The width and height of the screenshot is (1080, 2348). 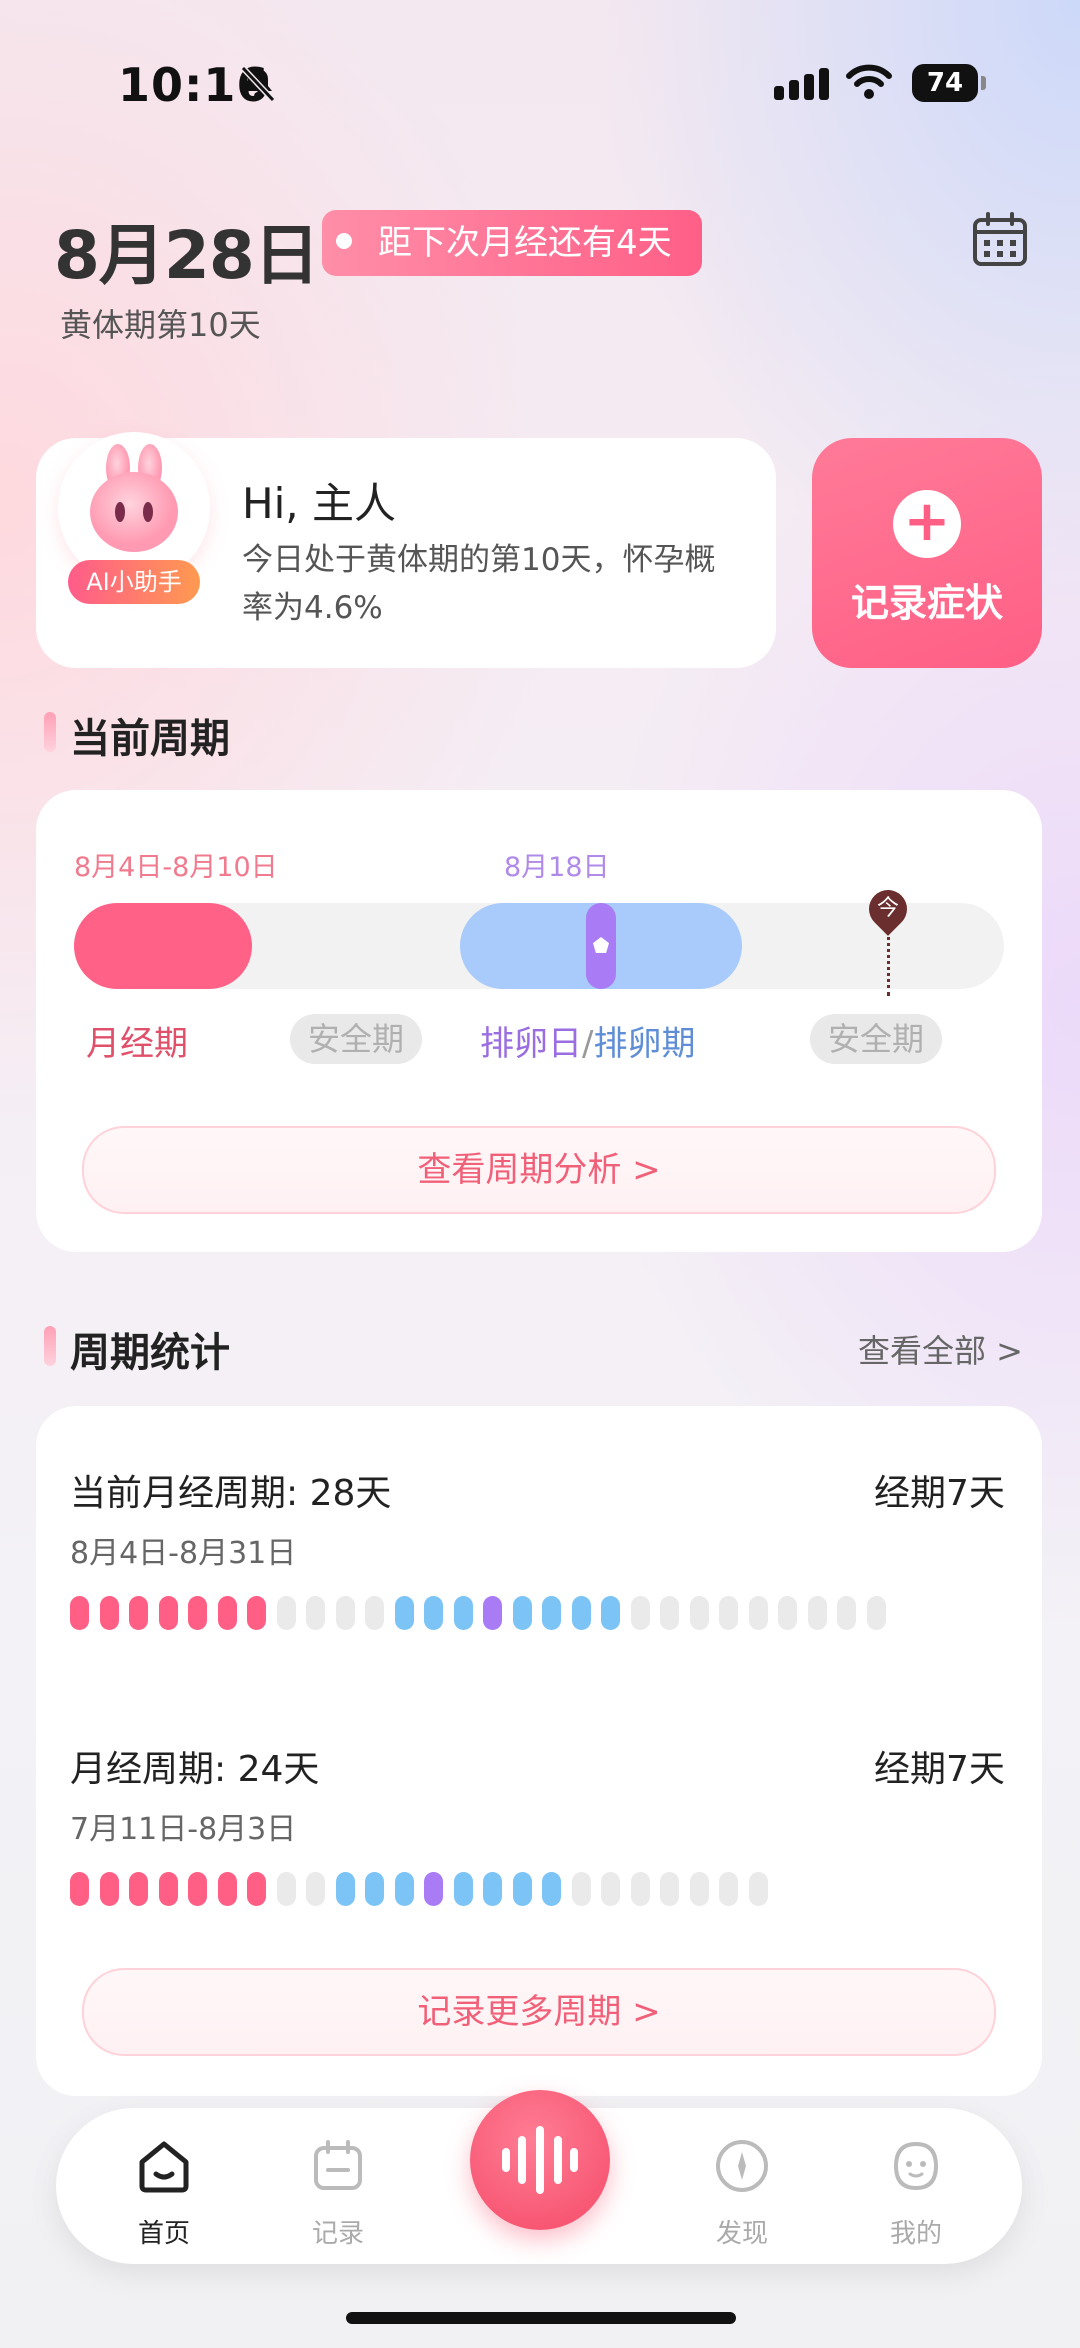 What do you see at coordinates (137, 1044) in the screenshot?
I see `period-phase-label: 月经期` at bounding box center [137, 1044].